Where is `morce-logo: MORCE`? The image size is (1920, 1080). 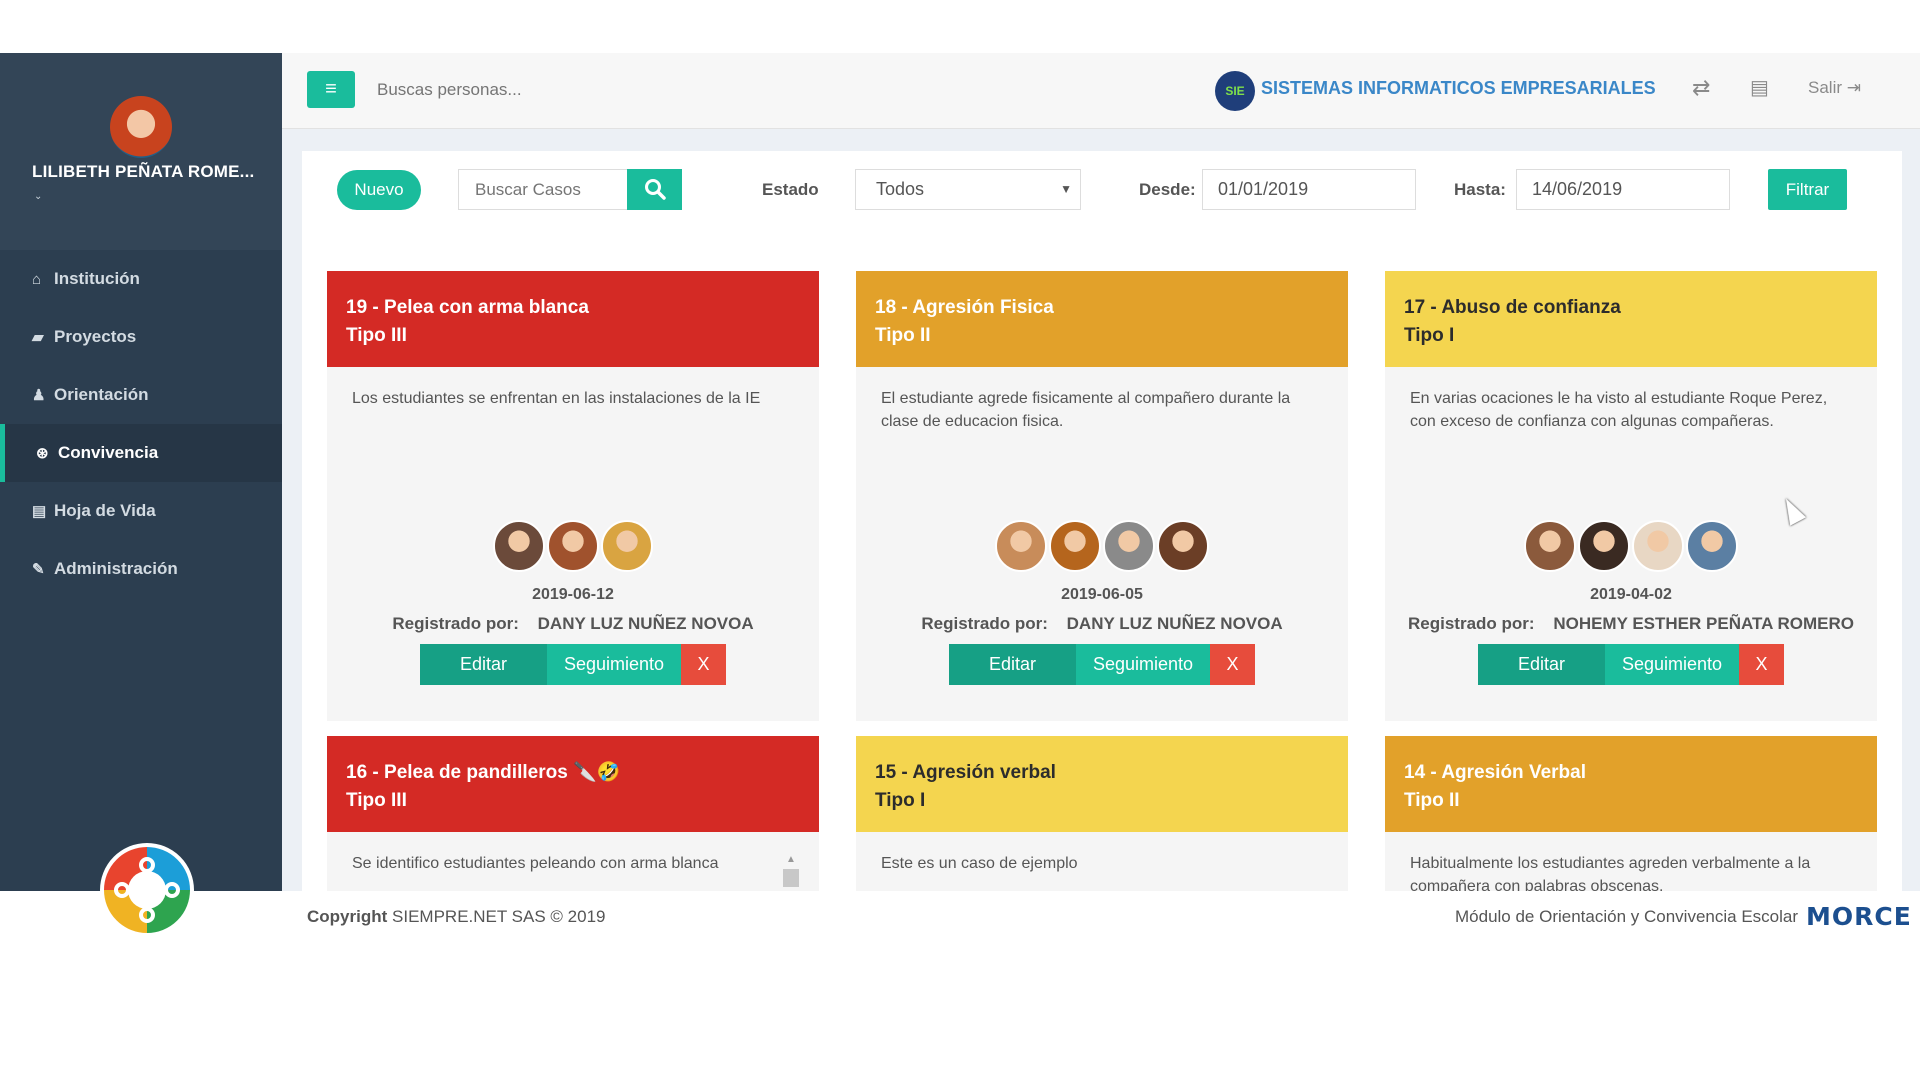 morce-logo: MORCE is located at coordinates (1859, 916).